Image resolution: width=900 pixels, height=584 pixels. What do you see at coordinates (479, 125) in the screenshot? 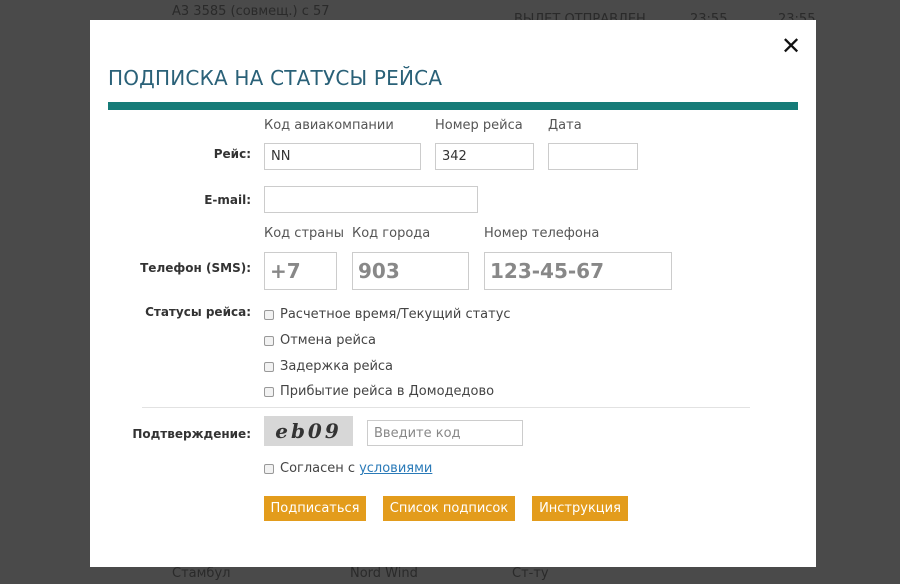
I see `flight-number-label: Номер рейса` at bounding box center [479, 125].